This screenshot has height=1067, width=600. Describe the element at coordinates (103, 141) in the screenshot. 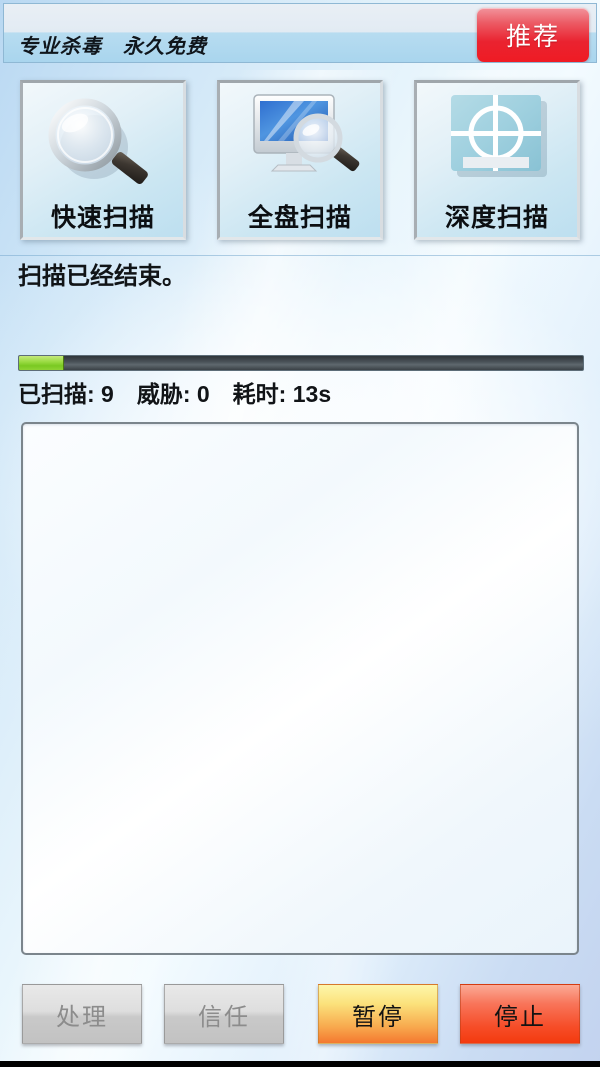

I see `magnifier-icon` at that location.